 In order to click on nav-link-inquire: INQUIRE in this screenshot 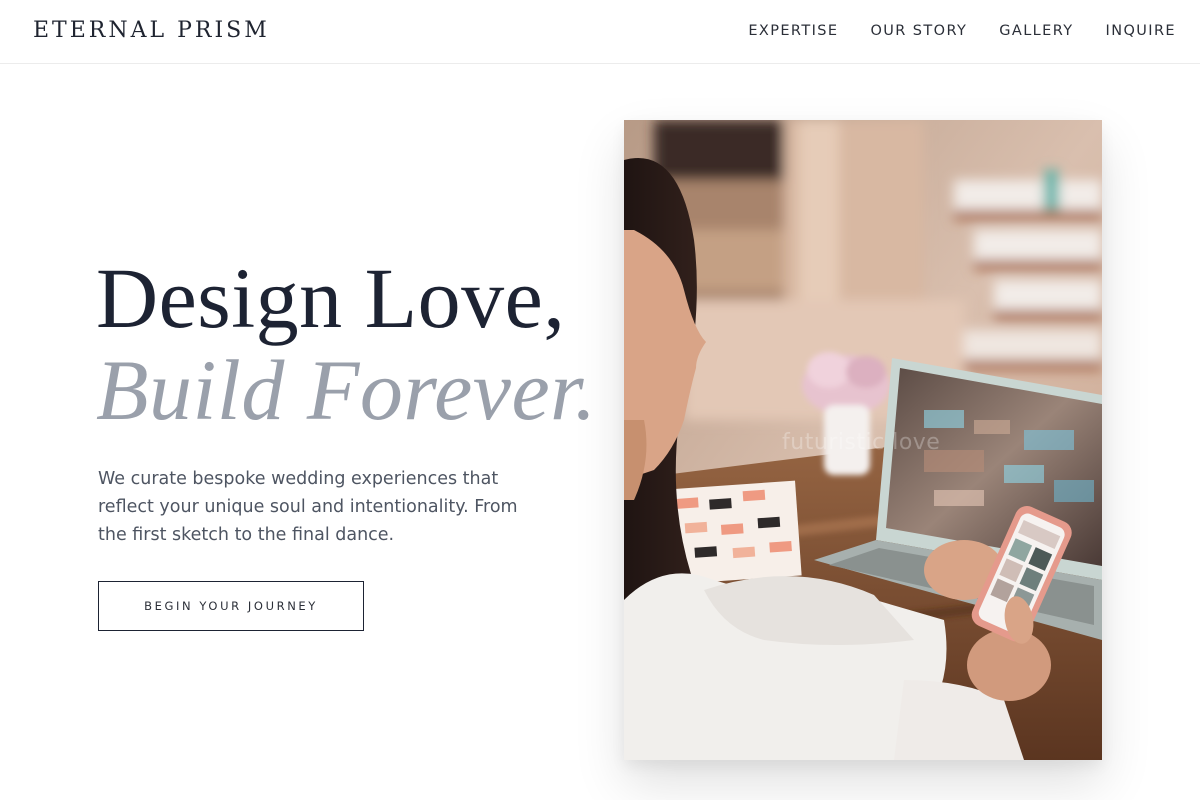, I will do `click(1141, 31)`.